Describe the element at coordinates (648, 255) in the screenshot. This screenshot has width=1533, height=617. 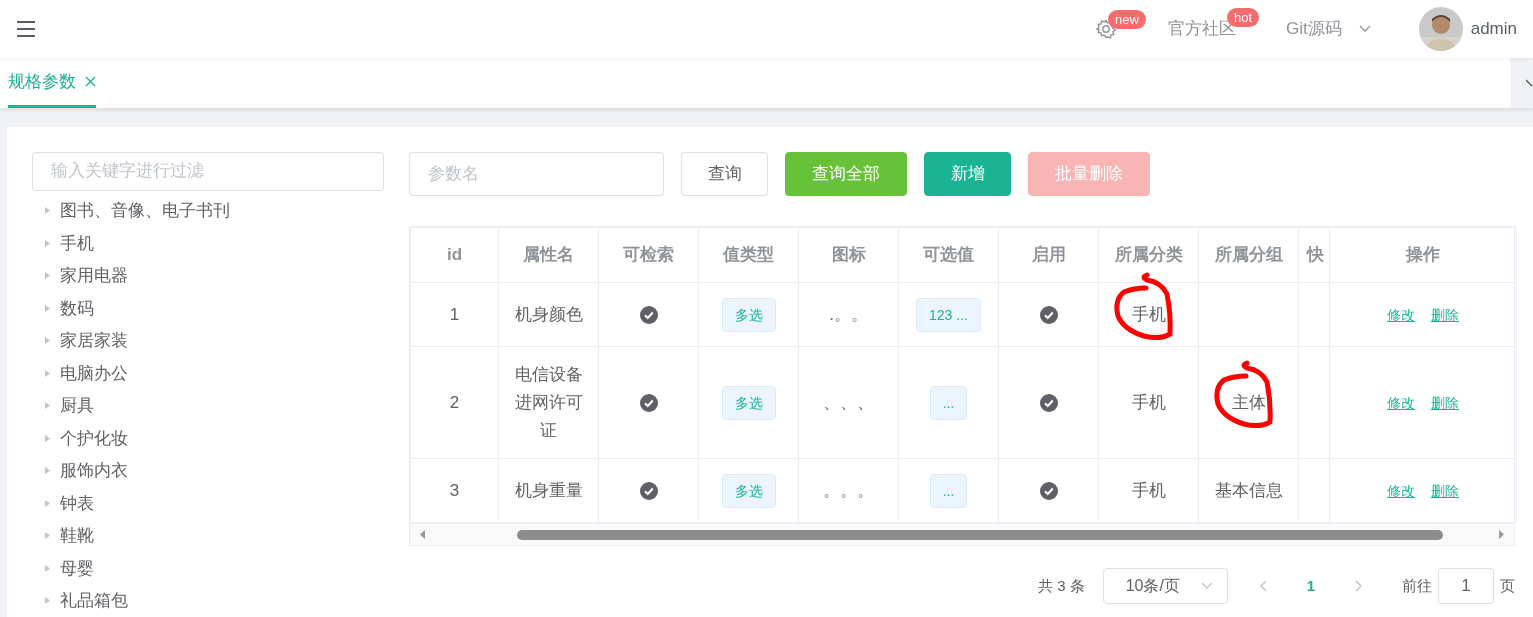
I see `column-header: 可检索` at that location.